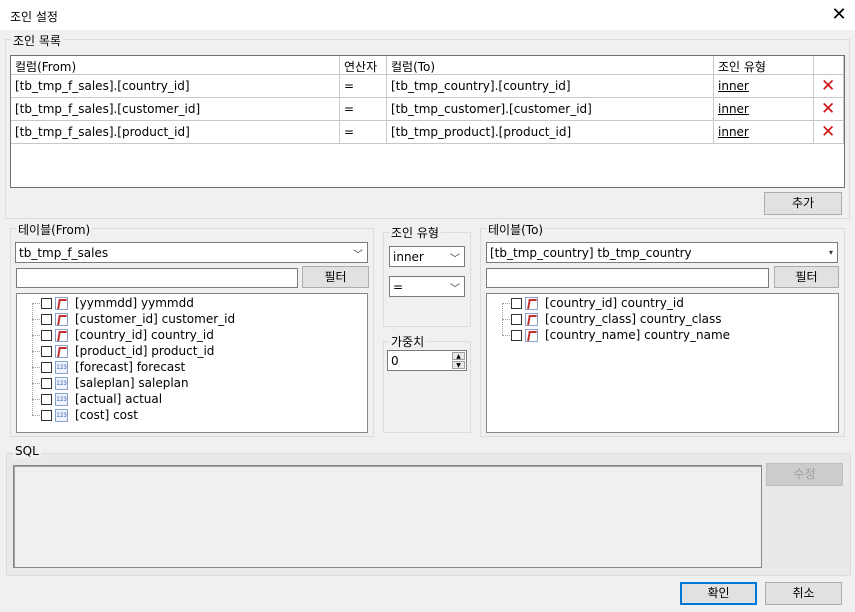 The height and width of the screenshot is (612, 855). Describe the element at coordinates (363, 132) in the screenshot. I see `row3-operator: =` at that location.